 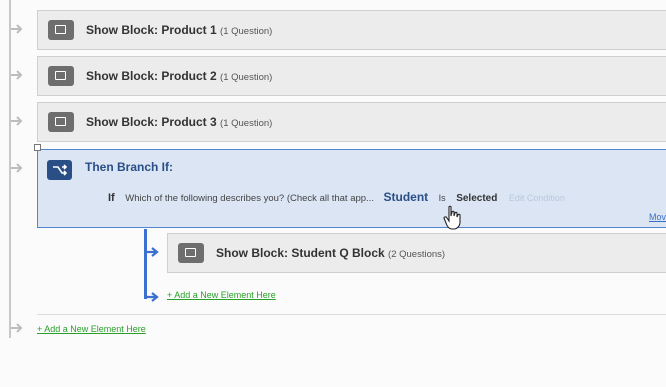 I want to click on collapse-toggle, so click(x=37, y=147).